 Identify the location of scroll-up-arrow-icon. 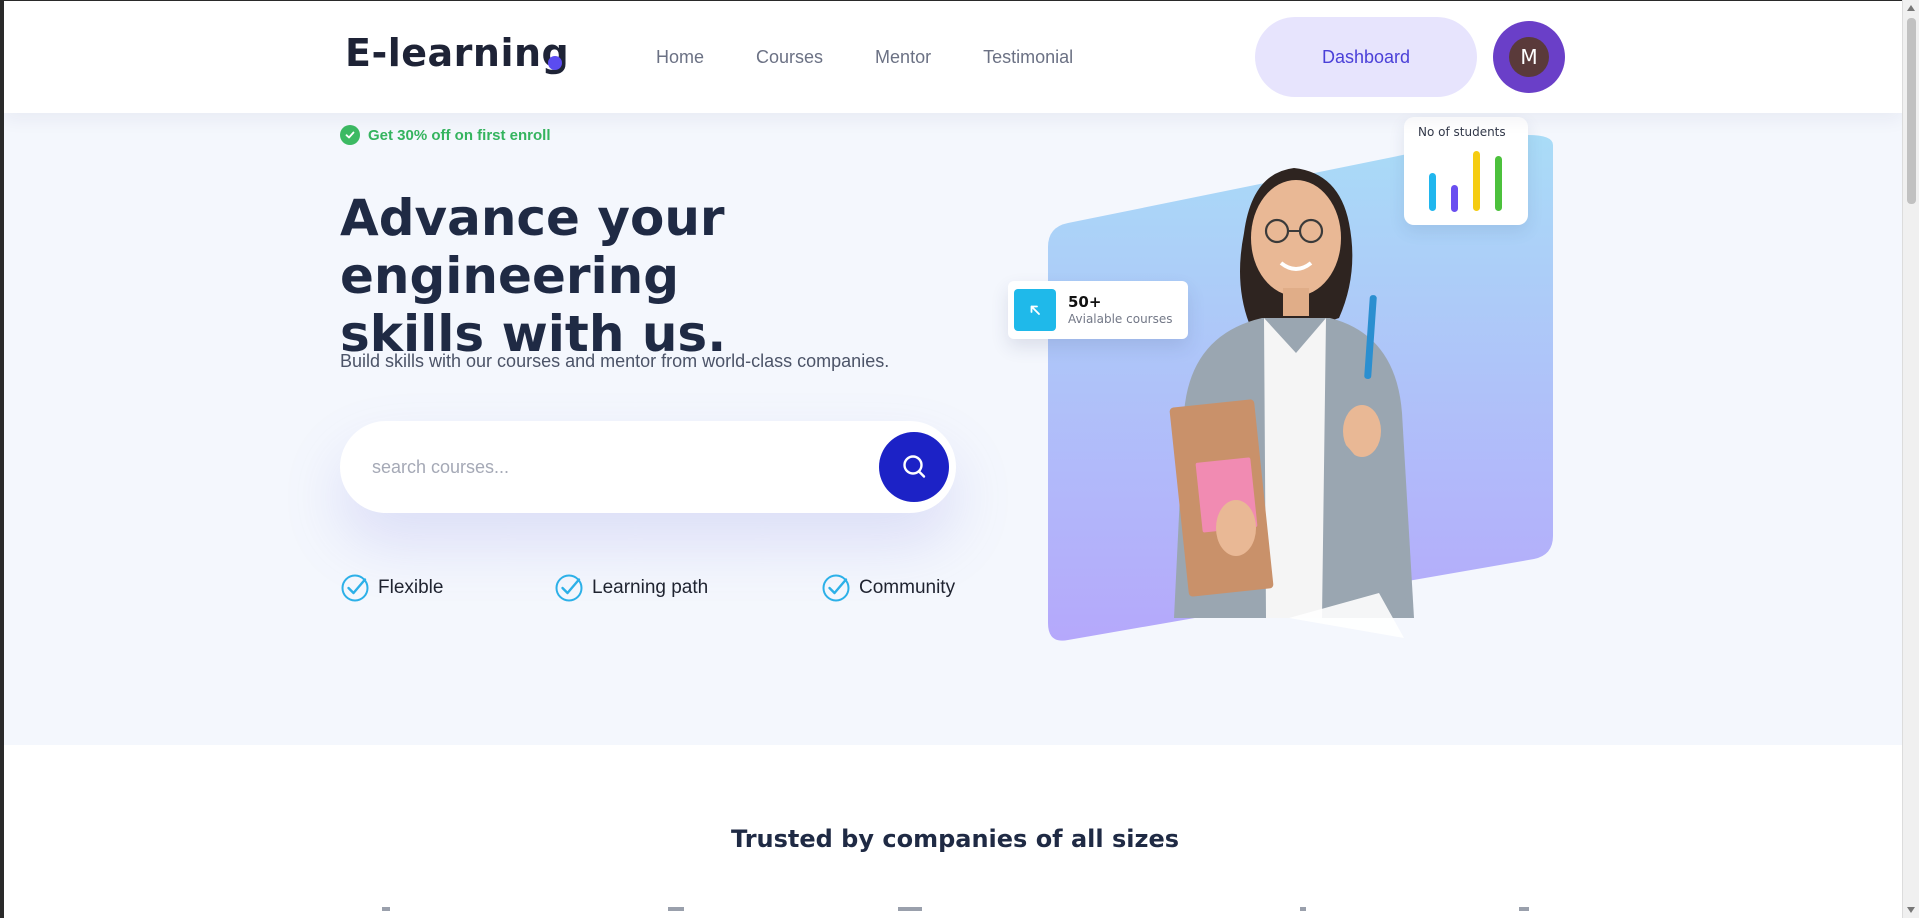
(1911, 8).